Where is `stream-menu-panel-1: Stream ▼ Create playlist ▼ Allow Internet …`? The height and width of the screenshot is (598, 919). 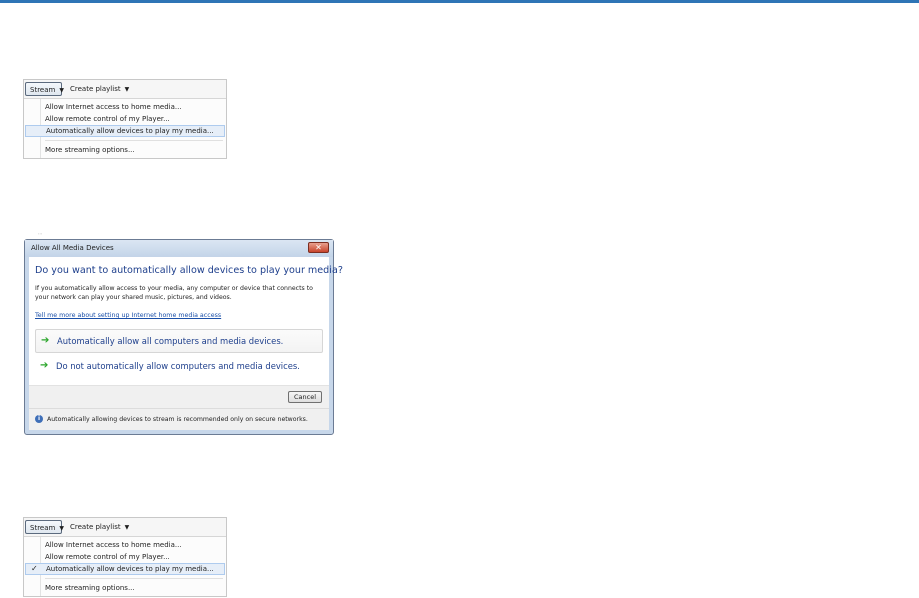
stream-menu-panel-1: Stream ▼ Create playlist ▼ Allow Internet … is located at coordinates (125, 119).